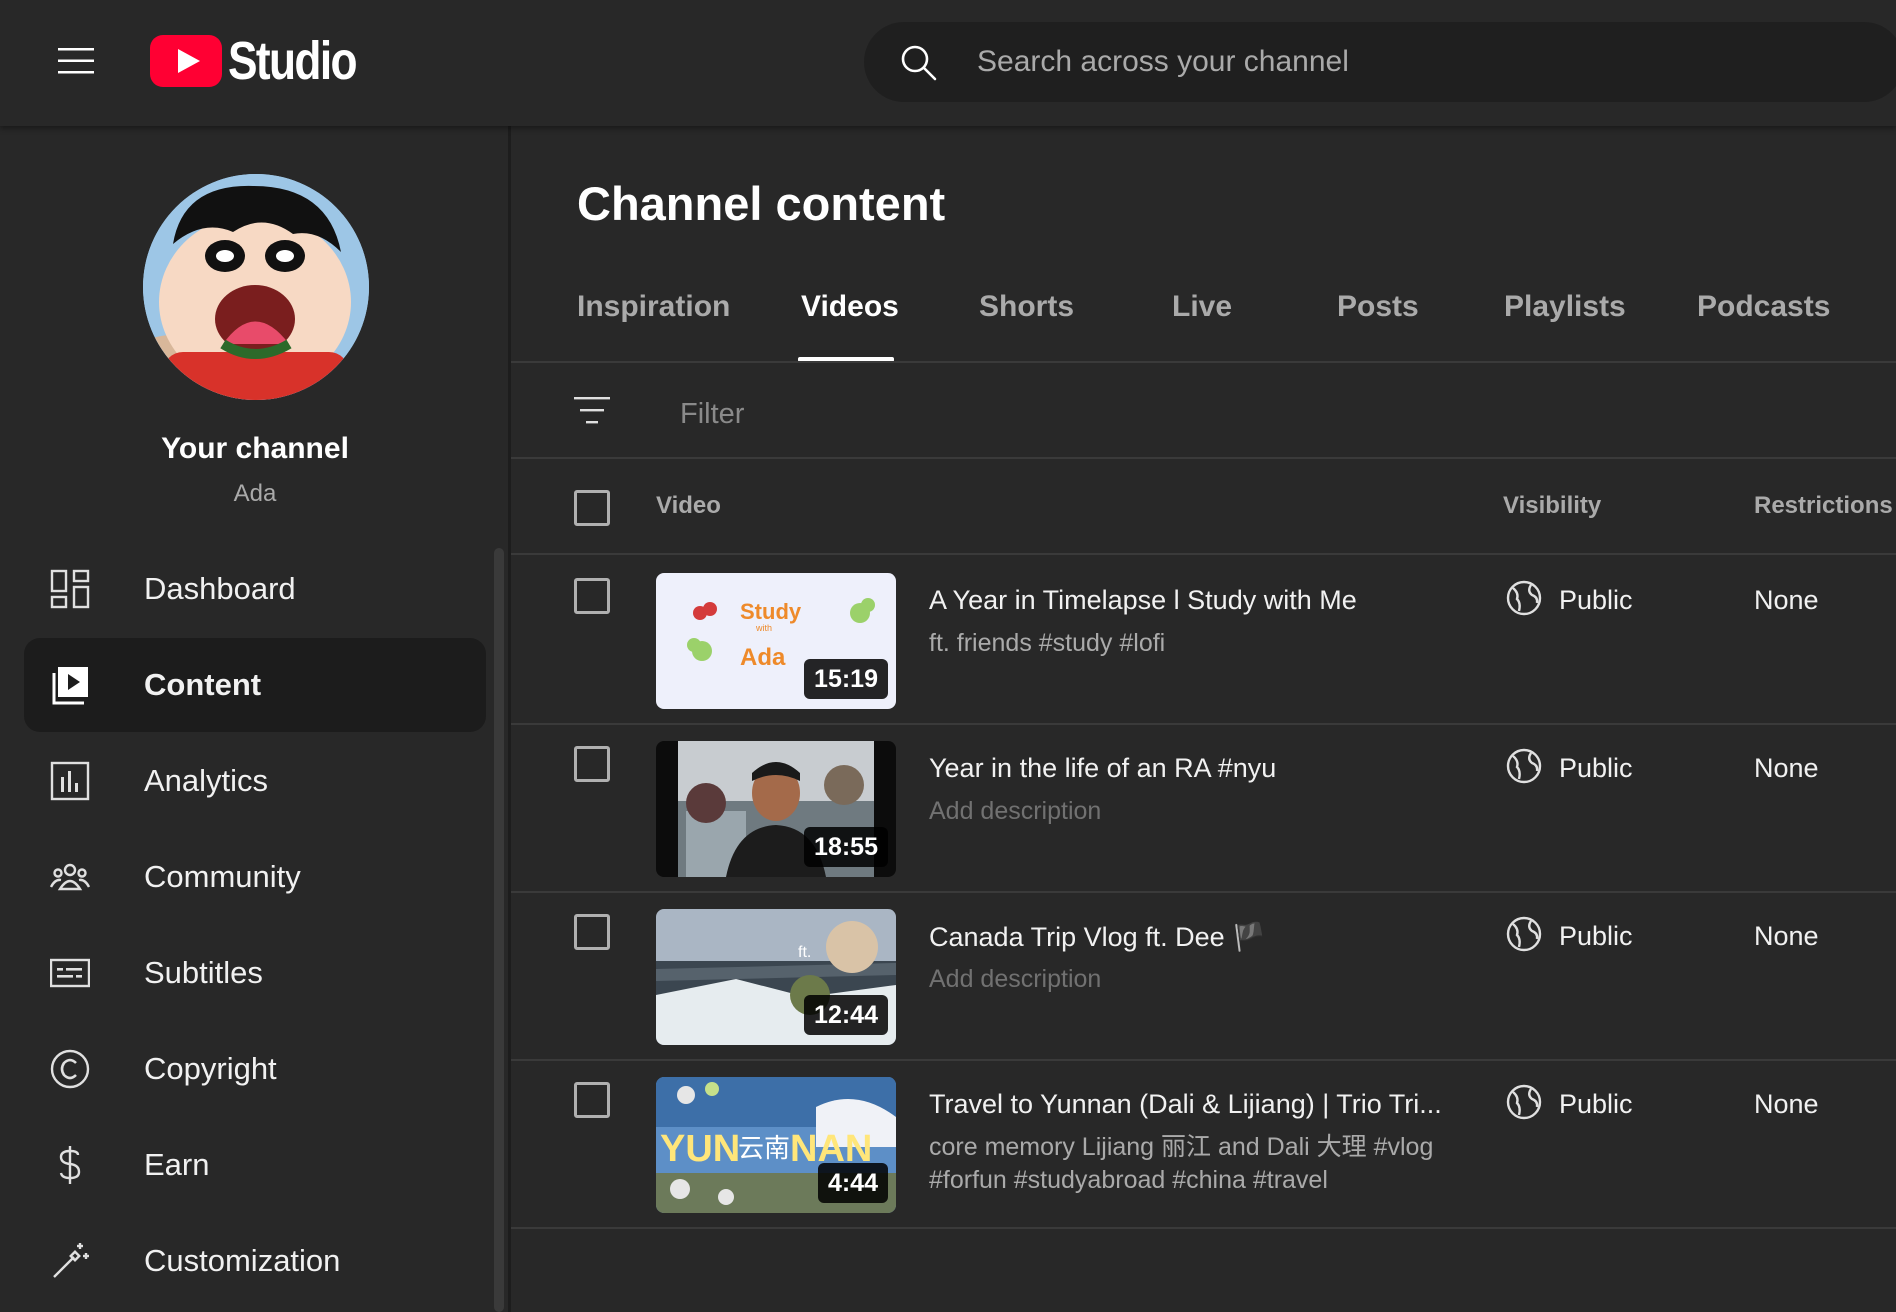 This screenshot has width=1896, height=1312. I want to click on thumbnail-text: ft., so click(804, 952).